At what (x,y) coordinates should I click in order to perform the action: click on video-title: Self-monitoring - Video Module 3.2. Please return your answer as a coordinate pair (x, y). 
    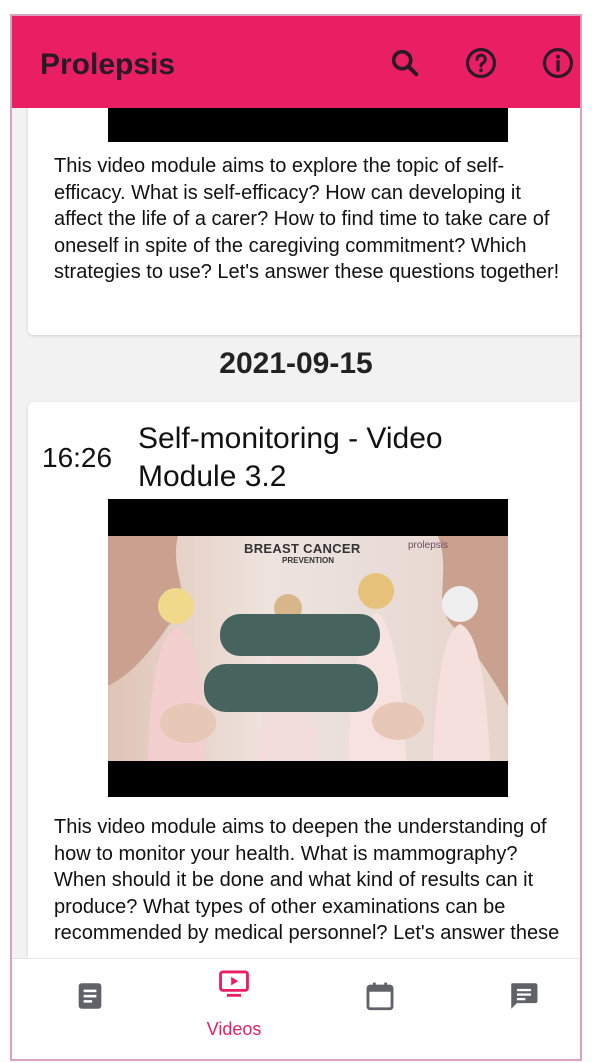
    Looking at the image, I should click on (290, 457).